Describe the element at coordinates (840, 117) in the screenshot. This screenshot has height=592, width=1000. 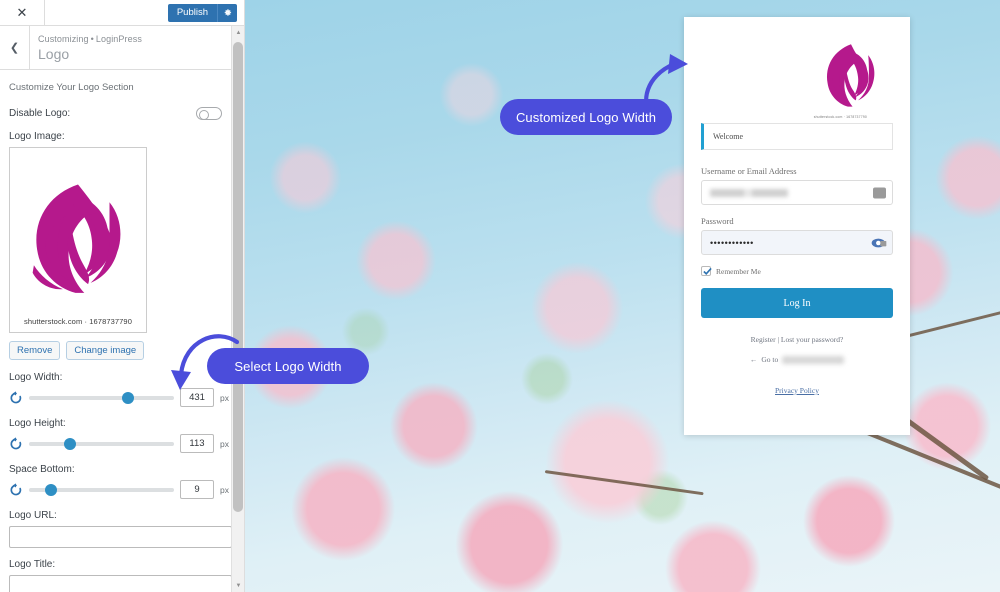
I see `logo-watermark: shutterstock.com · 1678737790` at that location.